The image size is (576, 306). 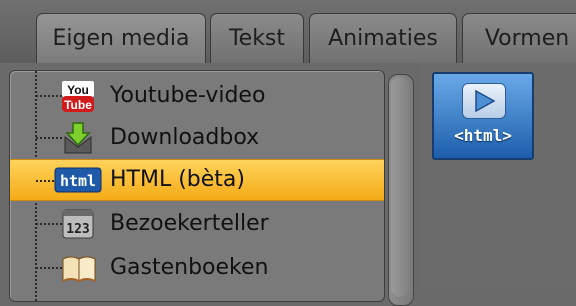 What do you see at coordinates (189, 223) in the screenshot?
I see `list-item-label: Bezoekerteller` at bounding box center [189, 223].